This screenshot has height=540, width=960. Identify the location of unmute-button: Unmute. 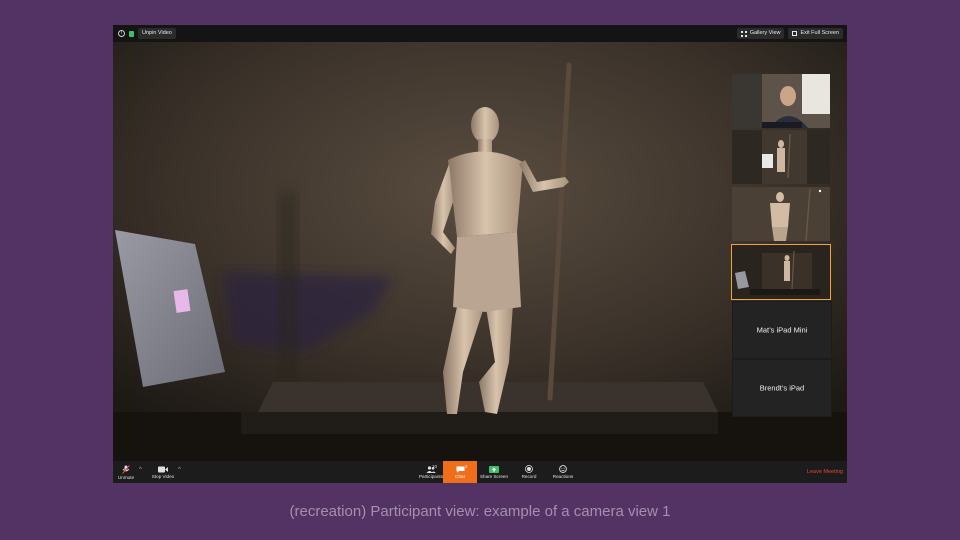
(126, 472).